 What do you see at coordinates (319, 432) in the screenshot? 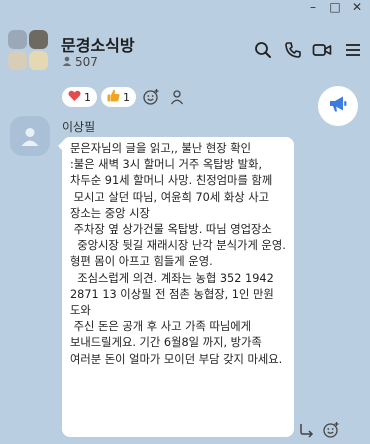
I see `message-actions` at bounding box center [319, 432].